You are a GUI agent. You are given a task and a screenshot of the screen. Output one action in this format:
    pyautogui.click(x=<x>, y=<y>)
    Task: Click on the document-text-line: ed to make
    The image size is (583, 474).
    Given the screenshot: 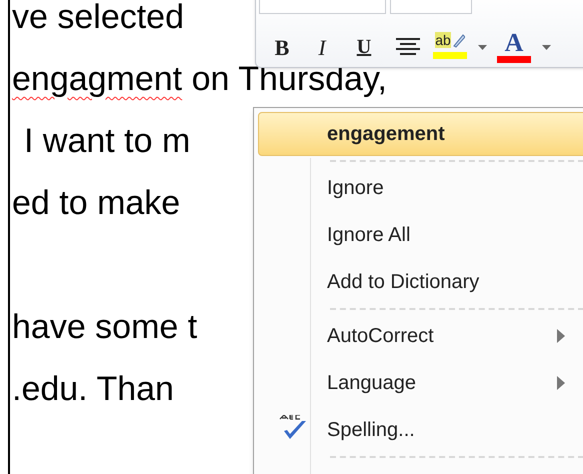 What is the action you would take?
    pyautogui.click(x=96, y=203)
    